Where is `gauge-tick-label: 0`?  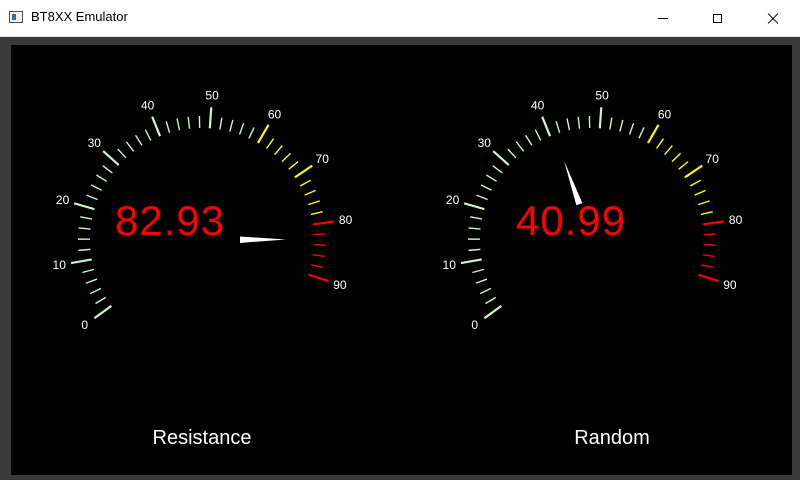 gauge-tick-label: 0 is located at coordinates (474, 325).